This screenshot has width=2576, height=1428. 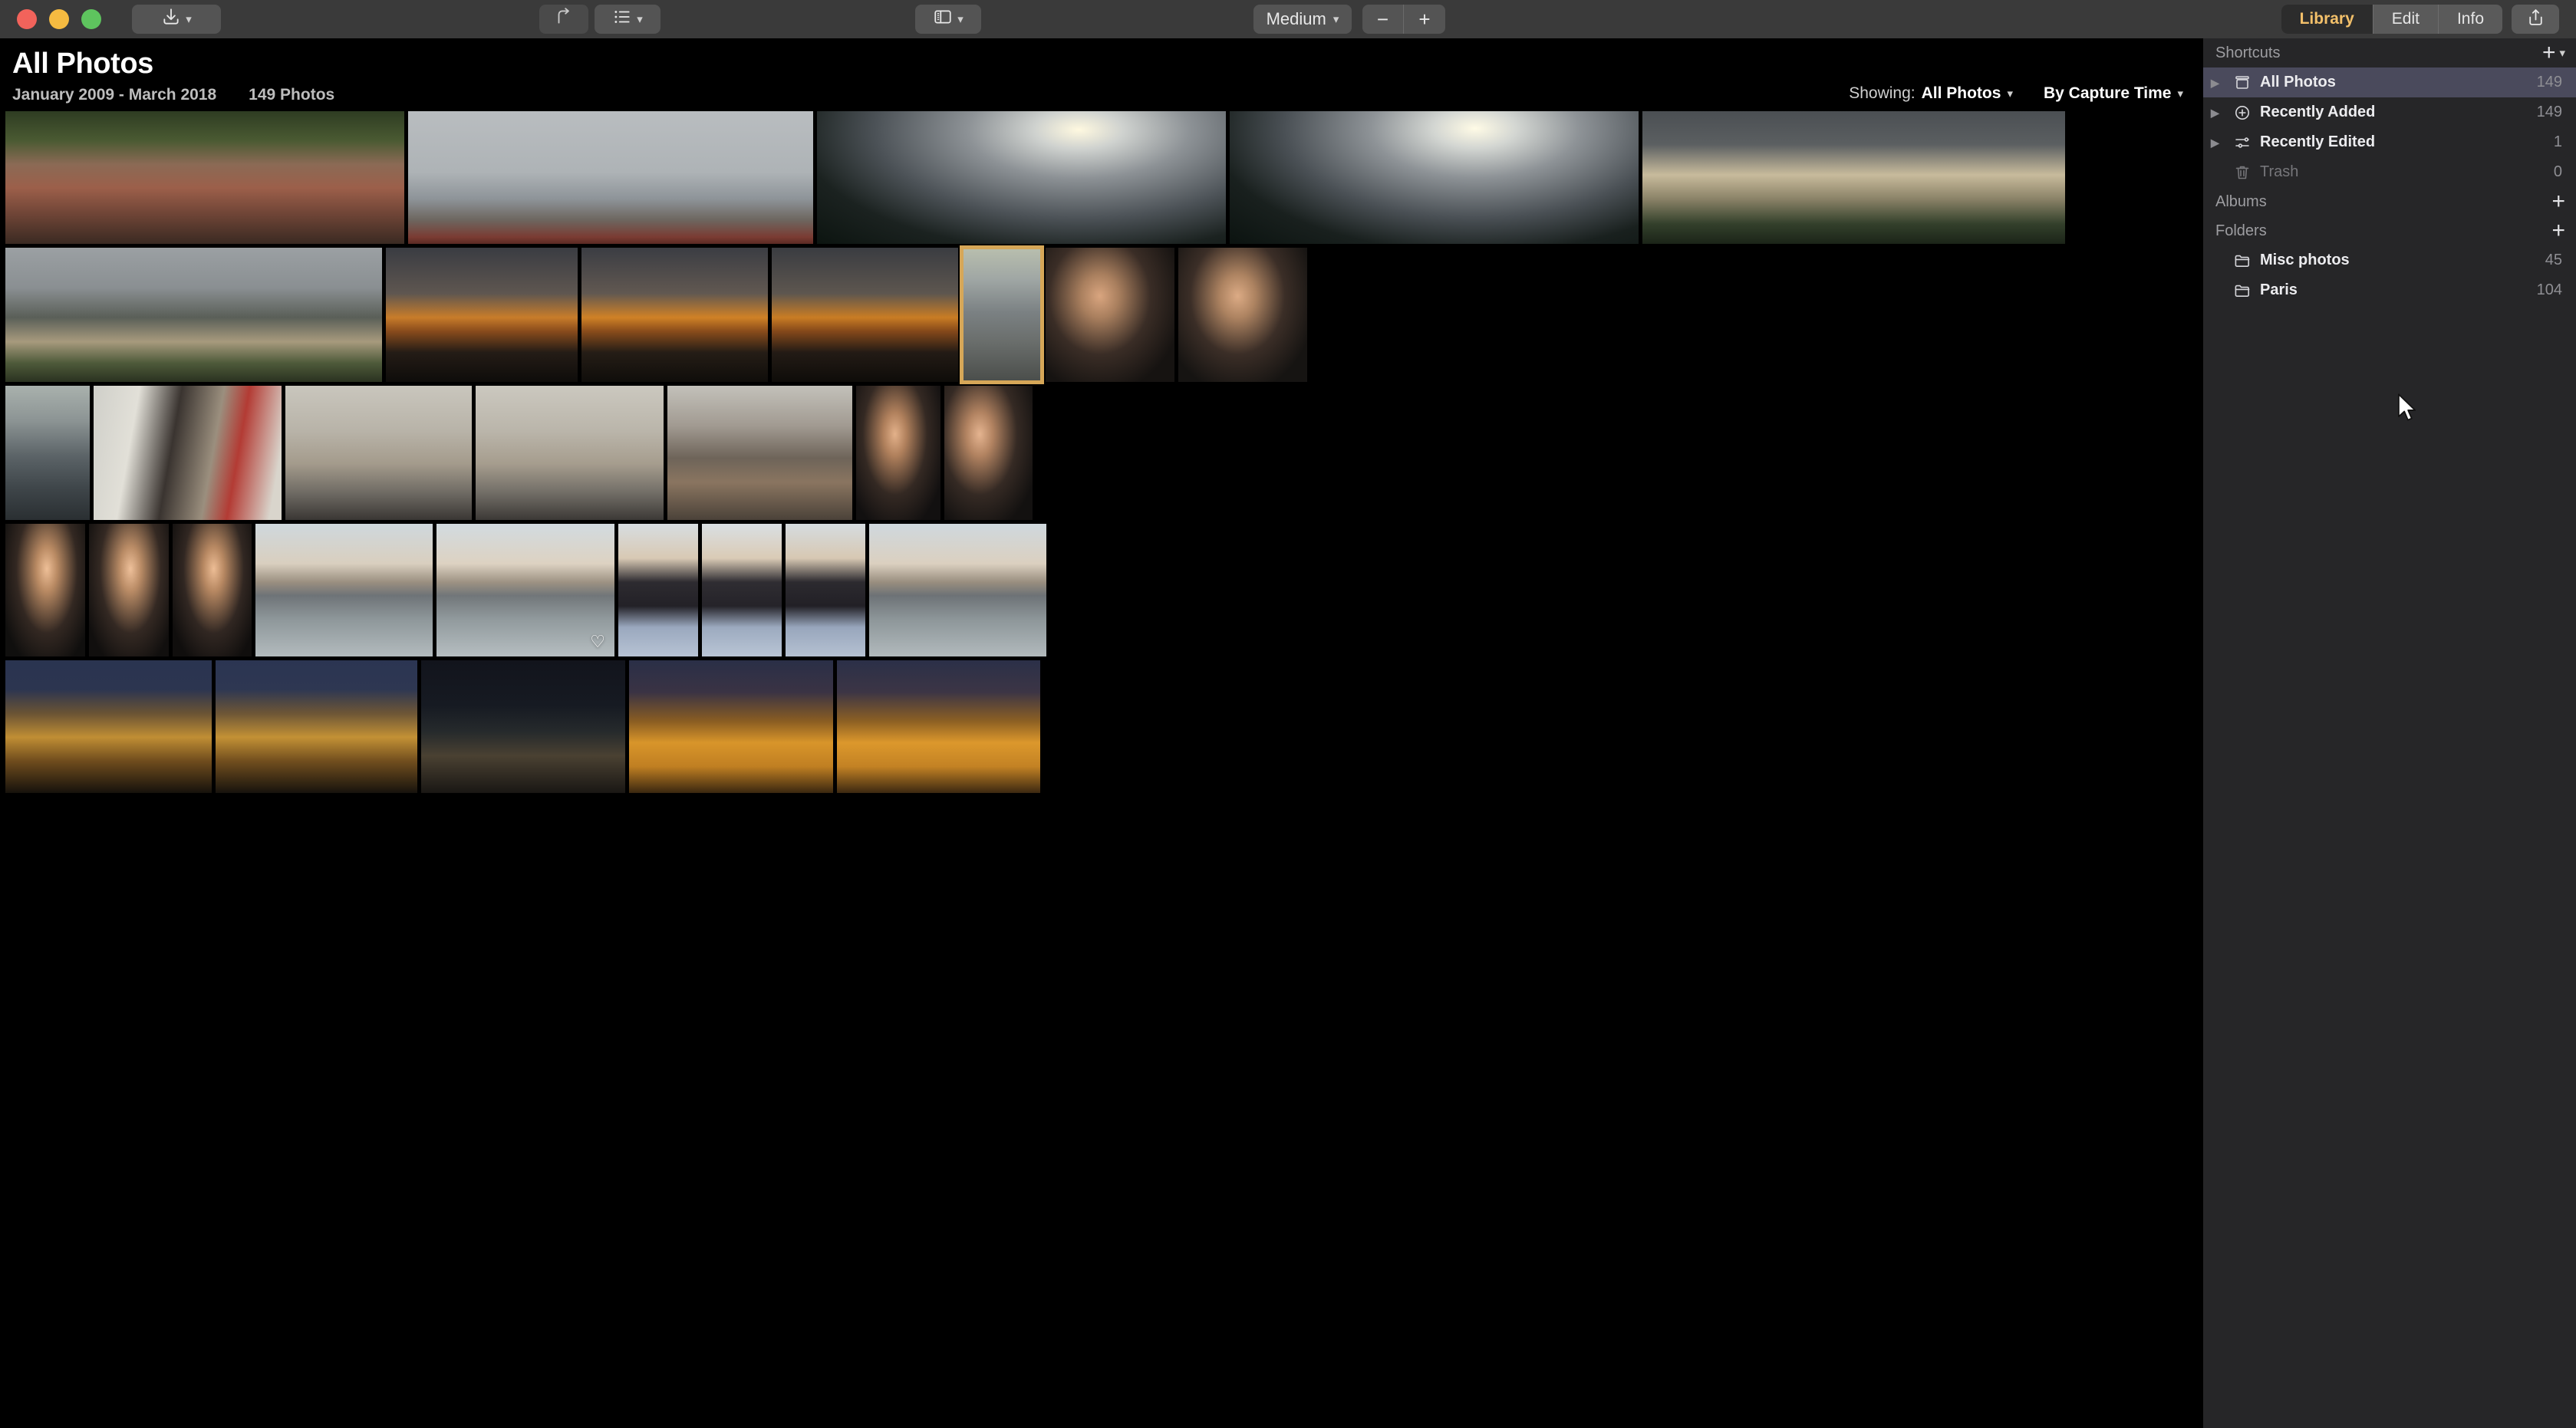 What do you see at coordinates (2553, 260) in the screenshot?
I see `sidebar-item-count: 45` at bounding box center [2553, 260].